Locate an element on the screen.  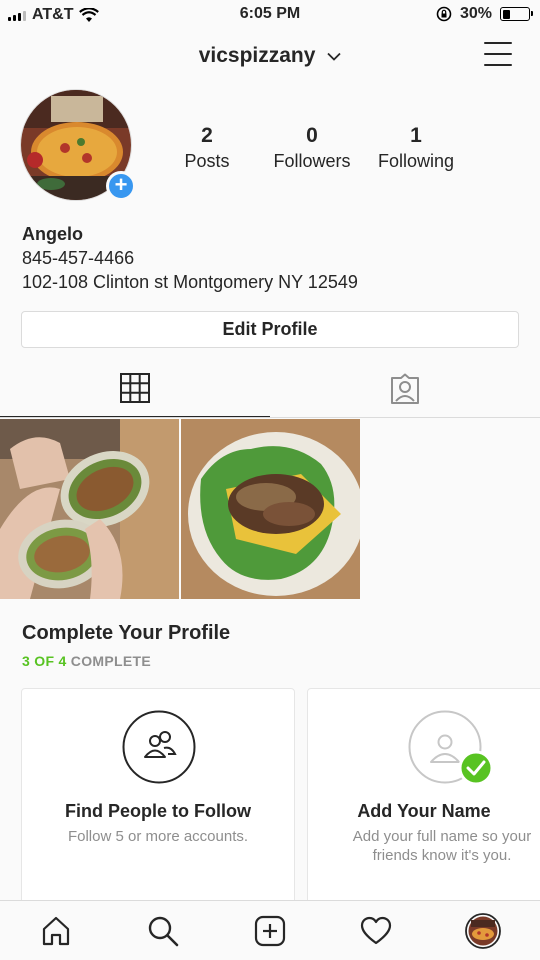
nav-activity is located at coordinates (376, 931).